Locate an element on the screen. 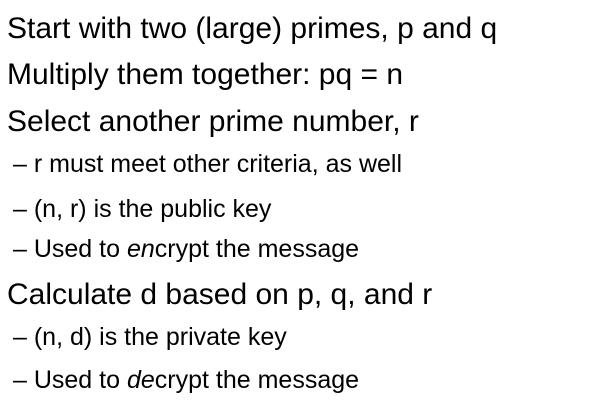 The image size is (605, 411). sub-bullet-encrypt: – Used to encrypt the message is located at coordinates (186, 249).